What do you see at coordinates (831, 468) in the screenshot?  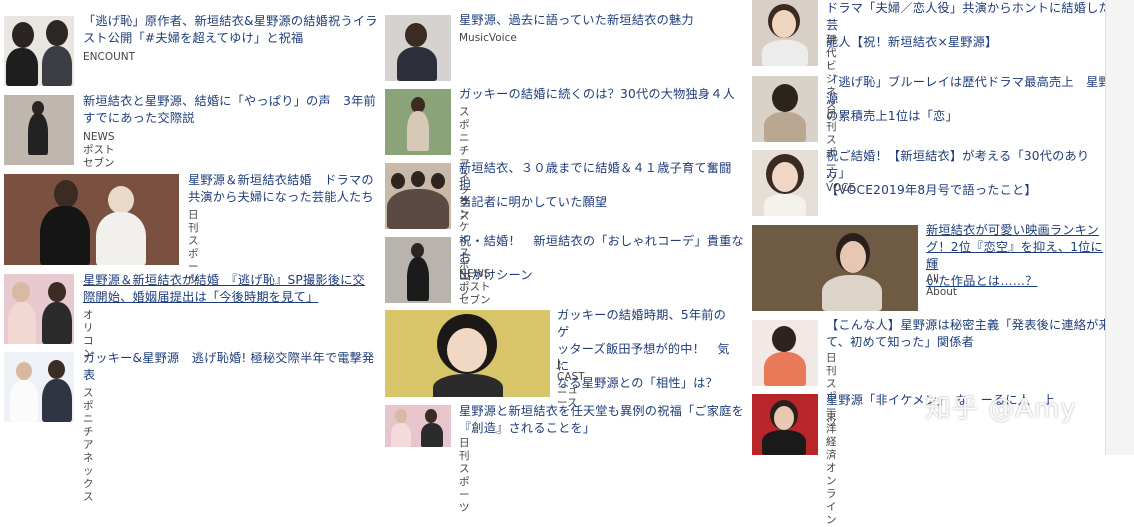 I see `article-source: 東洋経済オンライン` at bounding box center [831, 468].